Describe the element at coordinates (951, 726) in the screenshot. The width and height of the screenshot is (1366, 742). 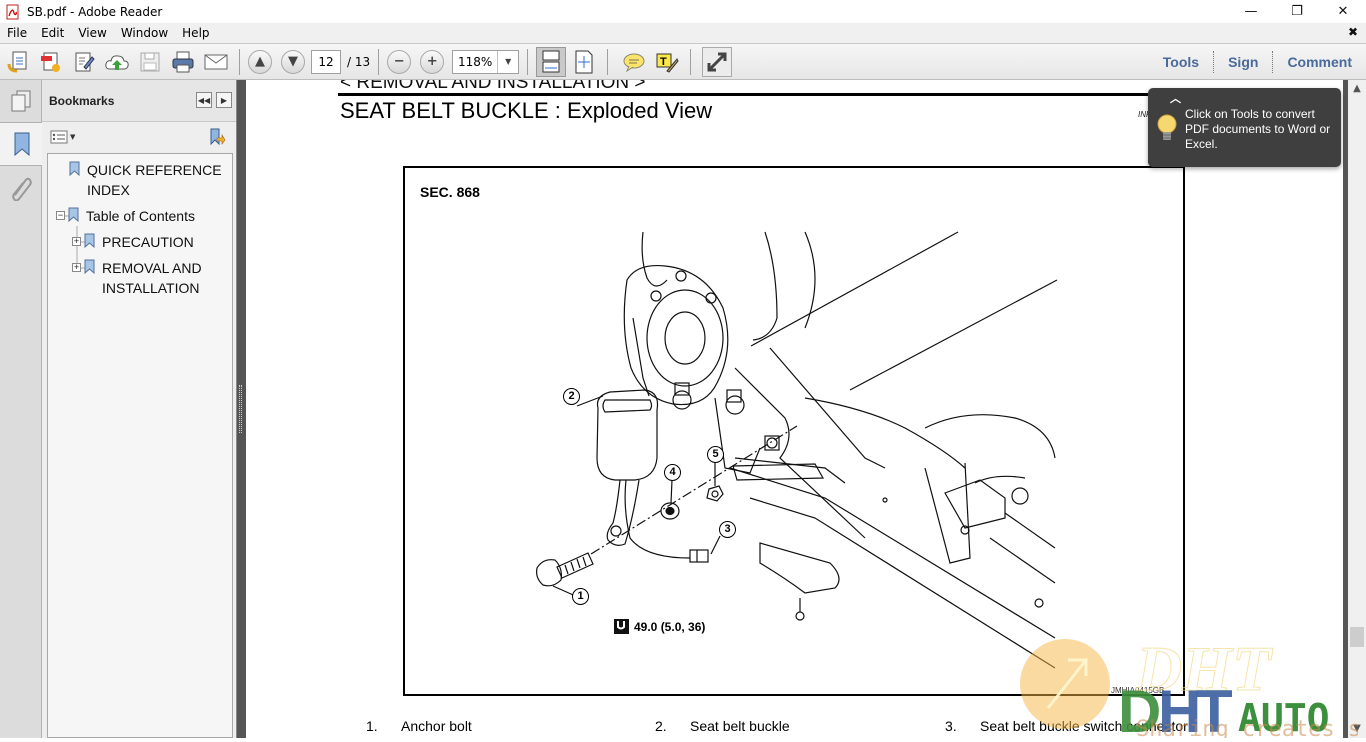
I see `legend-number: 3.` at that location.